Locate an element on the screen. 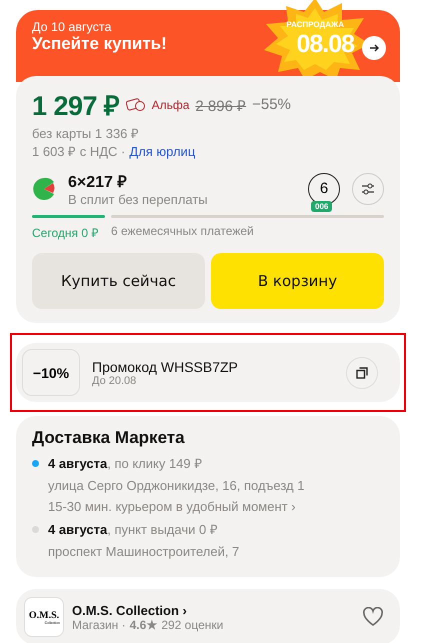  add-to-cart-button: В корзину is located at coordinates (297, 281).